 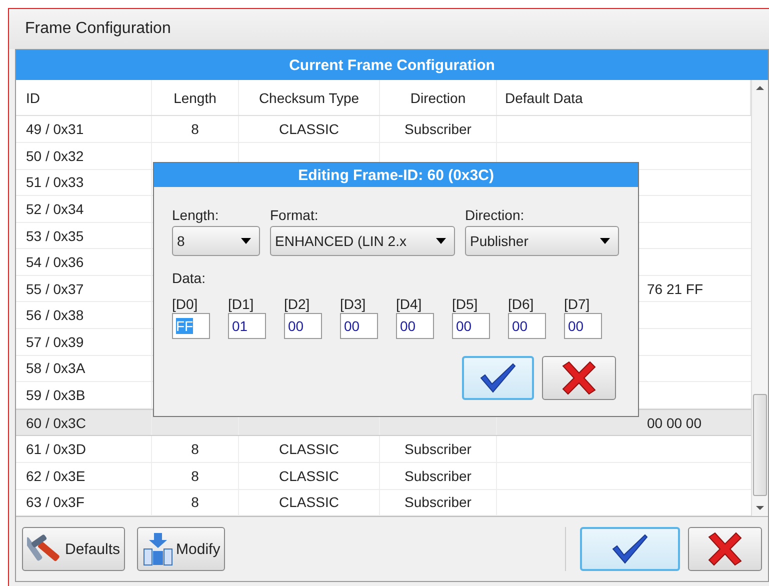 What do you see at coordinates (495, 215) in the screenshot?
I see `field-label: Direction:` at bounding box center [495, 215].